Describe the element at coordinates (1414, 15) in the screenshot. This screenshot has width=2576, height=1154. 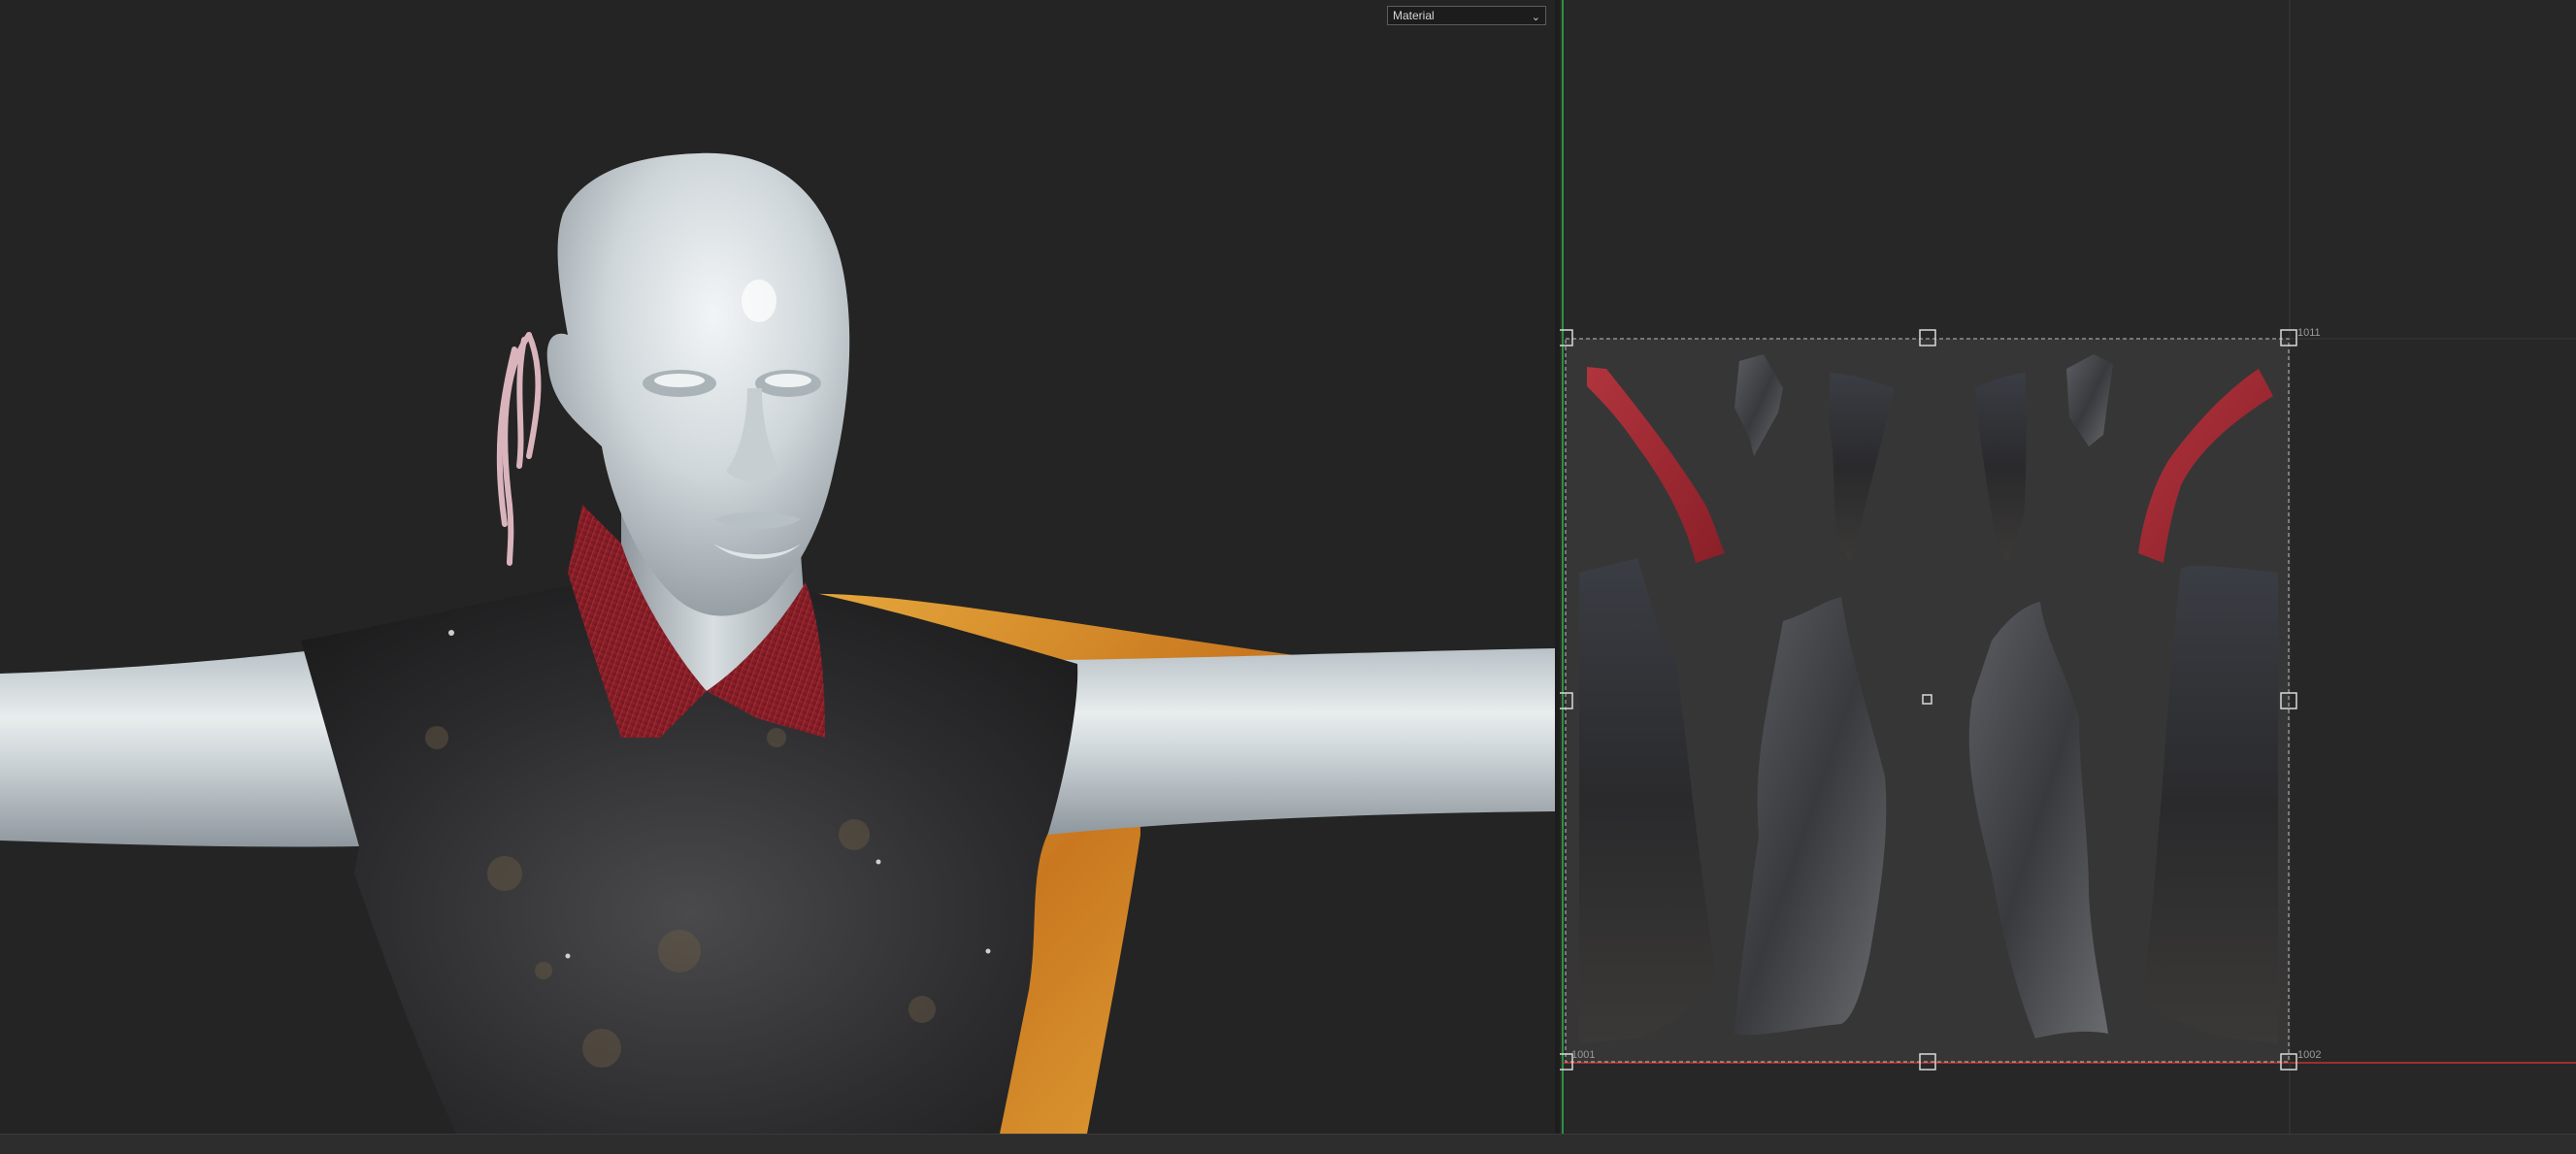
I see `shading-mode-value: Material` at that location.